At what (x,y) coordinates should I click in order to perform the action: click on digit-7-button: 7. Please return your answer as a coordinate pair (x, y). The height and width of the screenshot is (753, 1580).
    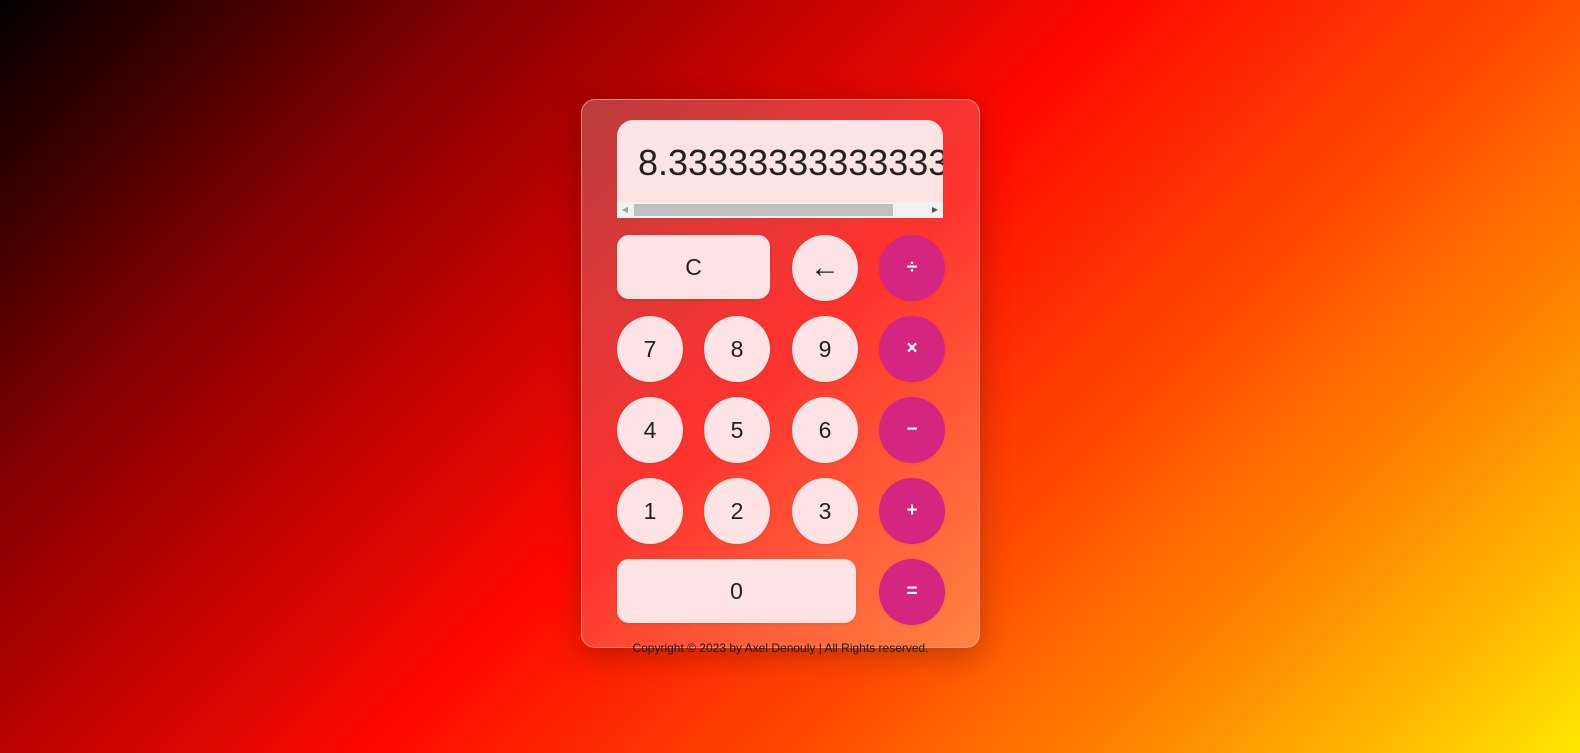
    Looking at the image, I should click on (650, 349).